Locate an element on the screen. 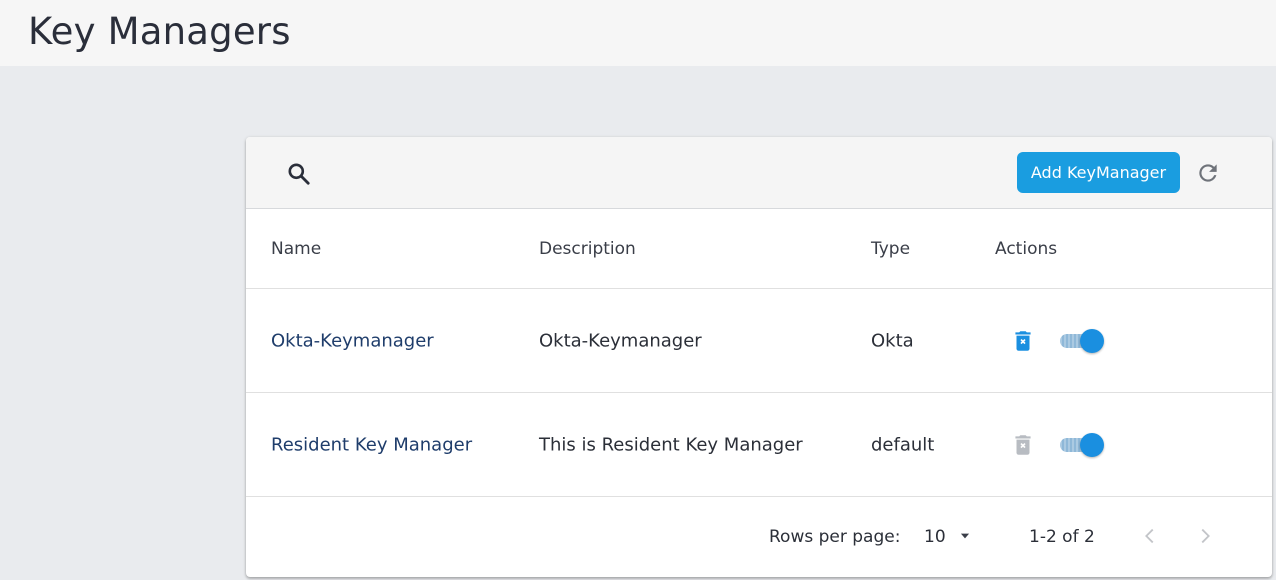 The image size is (1276, 580). rows-per-page-label: Rows per page: is located at coordinates (835, 537).